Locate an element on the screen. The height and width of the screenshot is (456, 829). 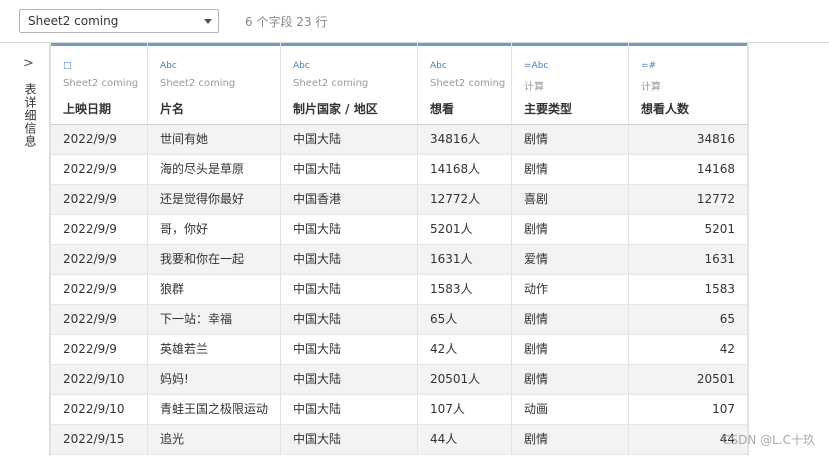
table-row: 2022/9/9 我要和你在一起 中国大陆 1631人 爱情 1631 is located at coordinates (399, 260).